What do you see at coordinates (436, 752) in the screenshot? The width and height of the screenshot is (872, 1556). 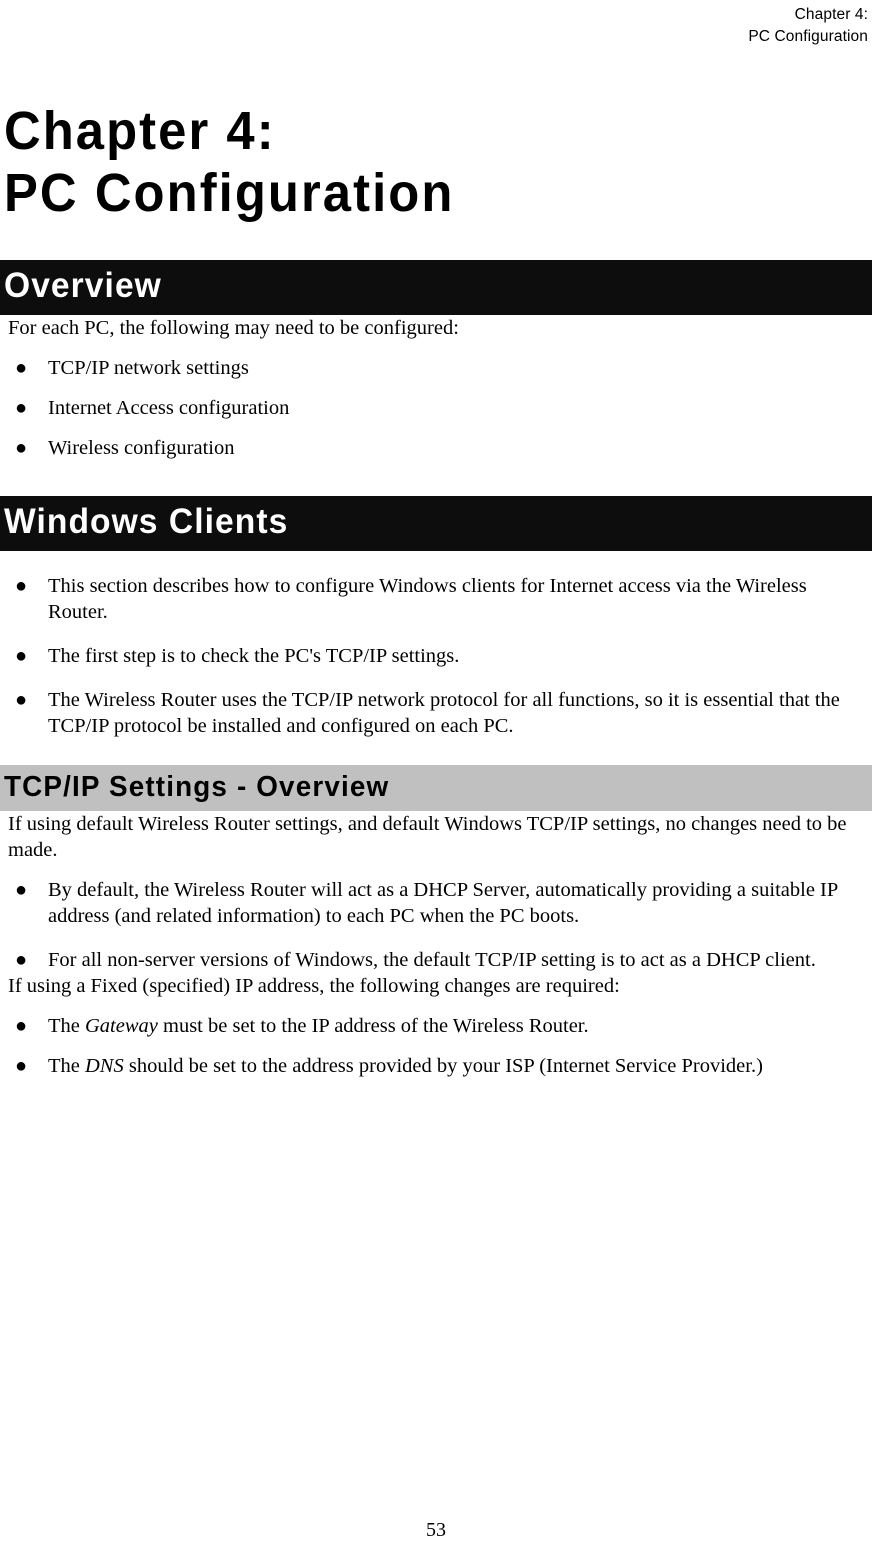 I see `spacer-before-tcpip` at bounding box center [436, 752].